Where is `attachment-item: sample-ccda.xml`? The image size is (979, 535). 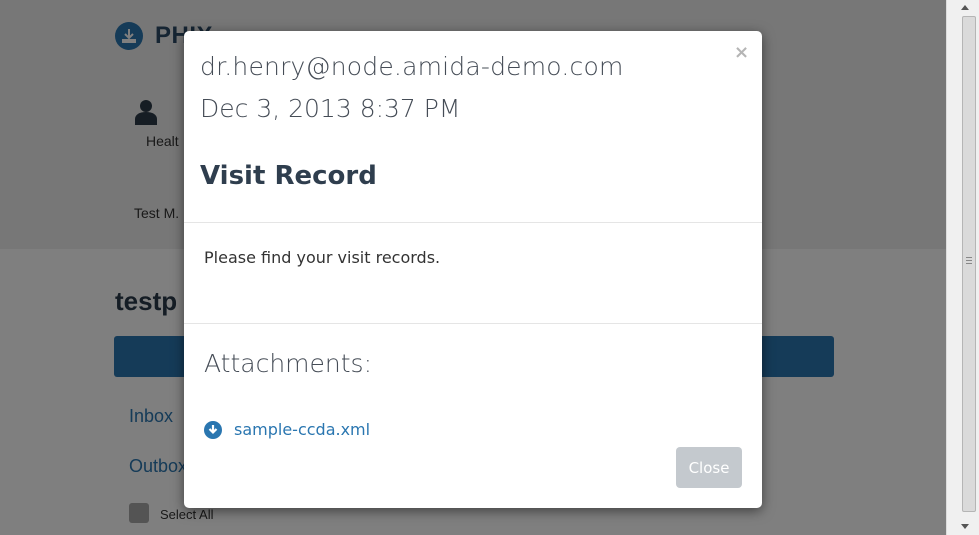
attachment-item: sample-ccda.xml is located at coordinates (287, 429).